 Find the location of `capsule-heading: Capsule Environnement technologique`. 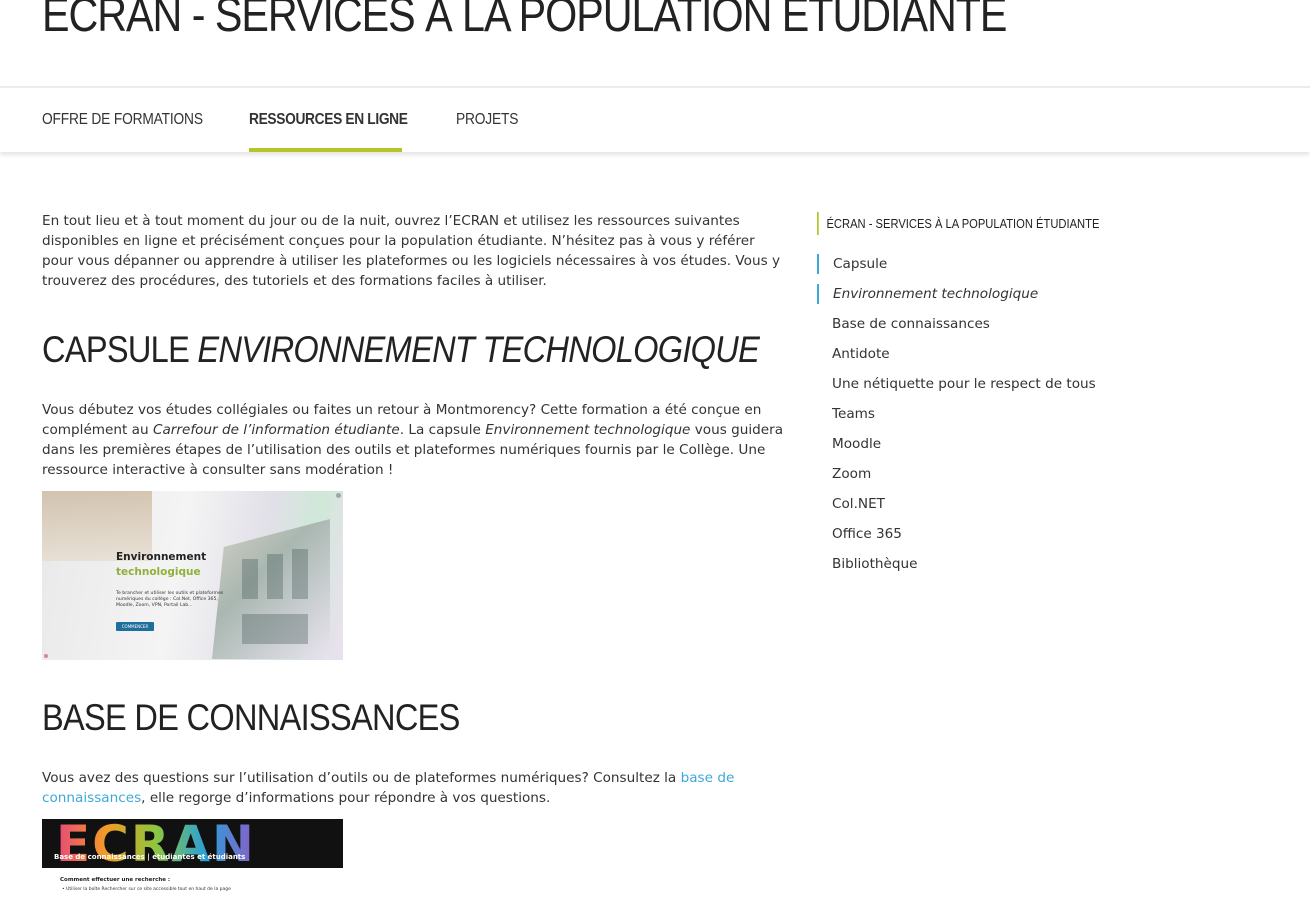

capsule-heading: Capsule Environnement technologique is located at coordinates (401, 350).